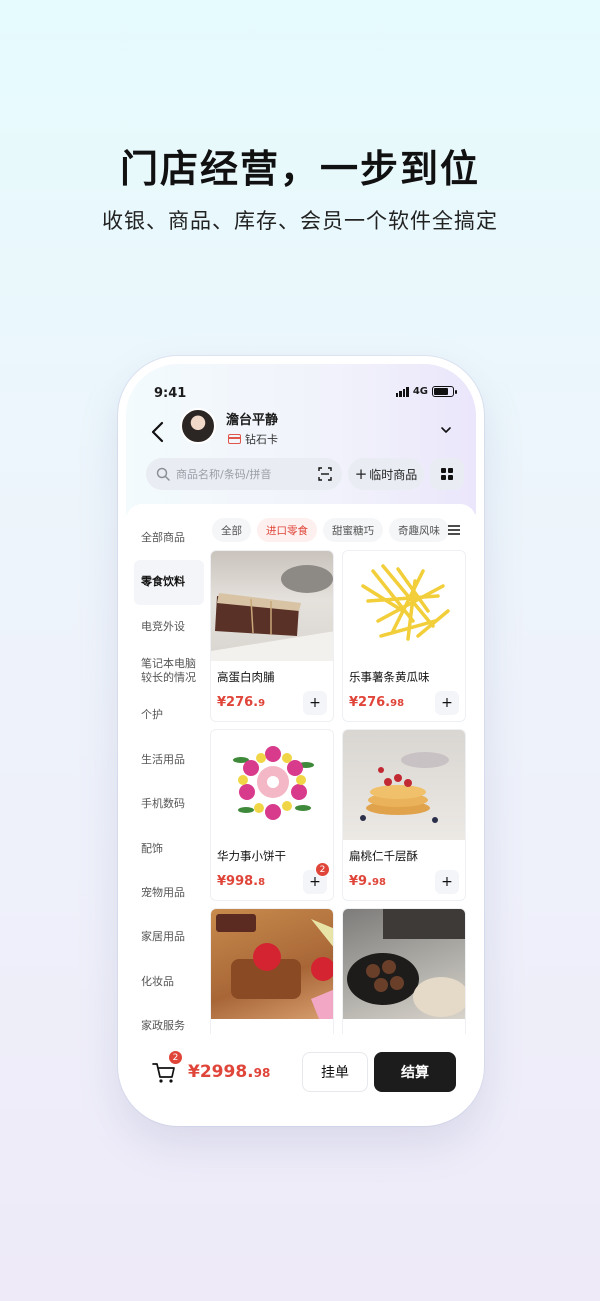  I want to click on sidebar-item-label: 笔记本电脑较长的情况, so click(168, 670).